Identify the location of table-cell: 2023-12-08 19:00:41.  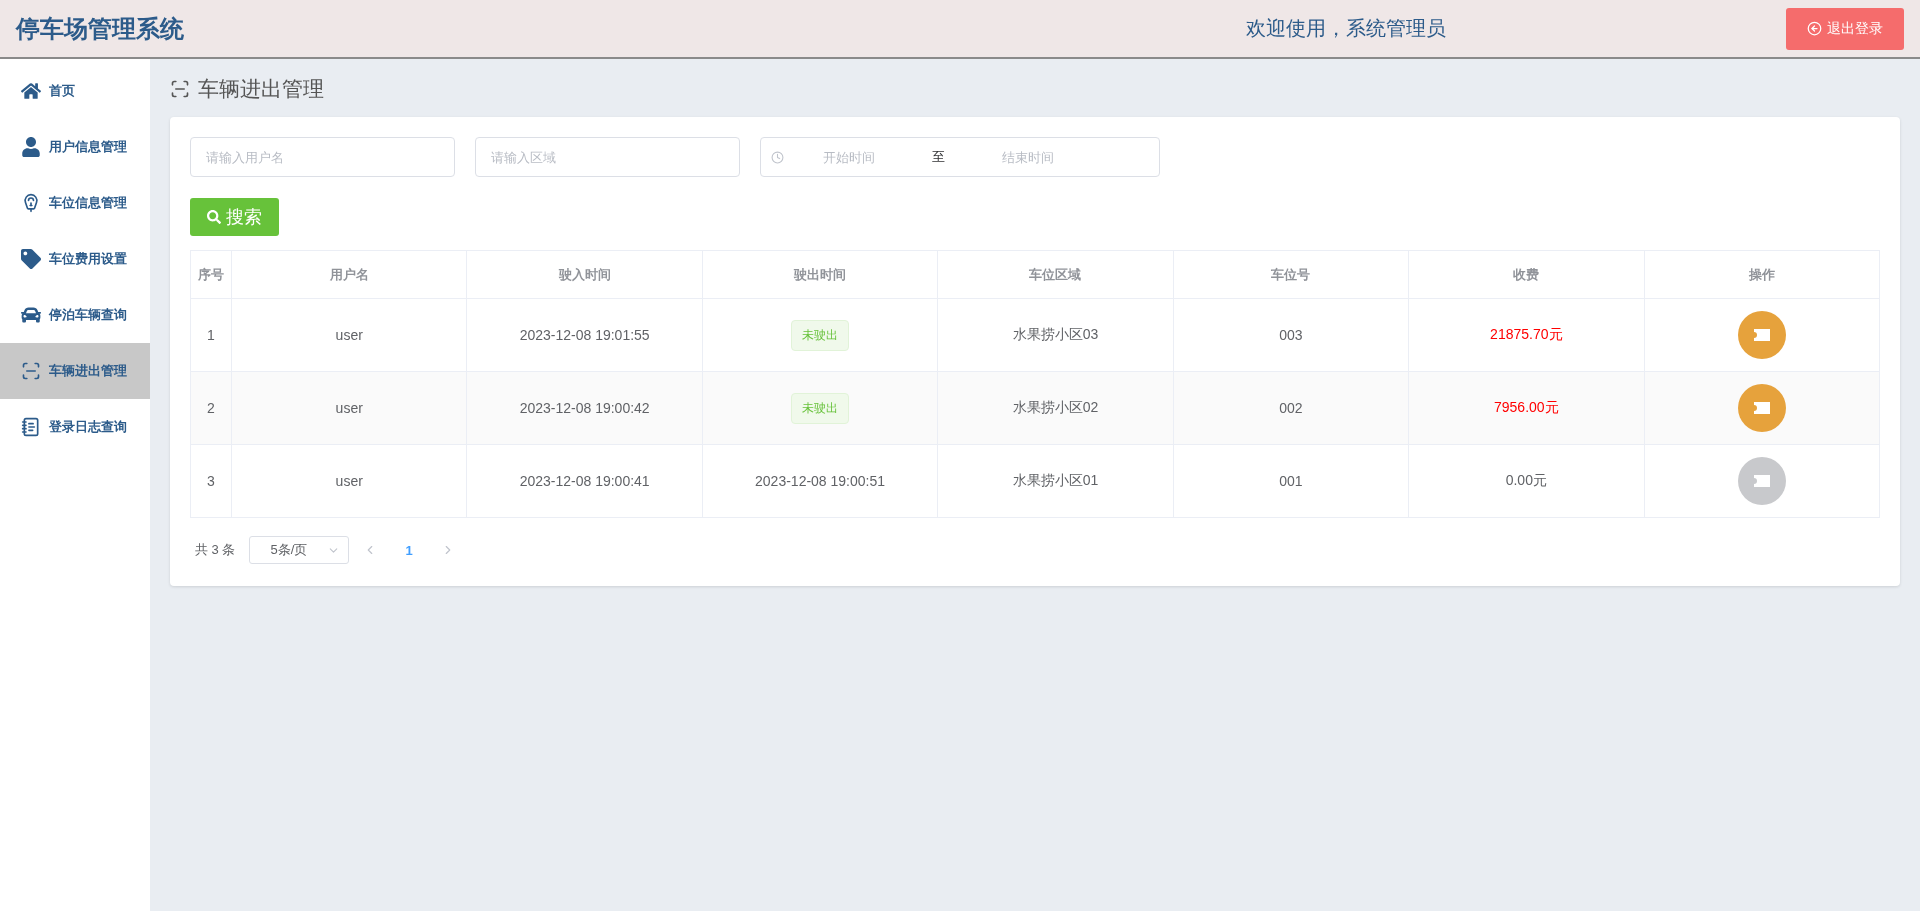
(584, 481).